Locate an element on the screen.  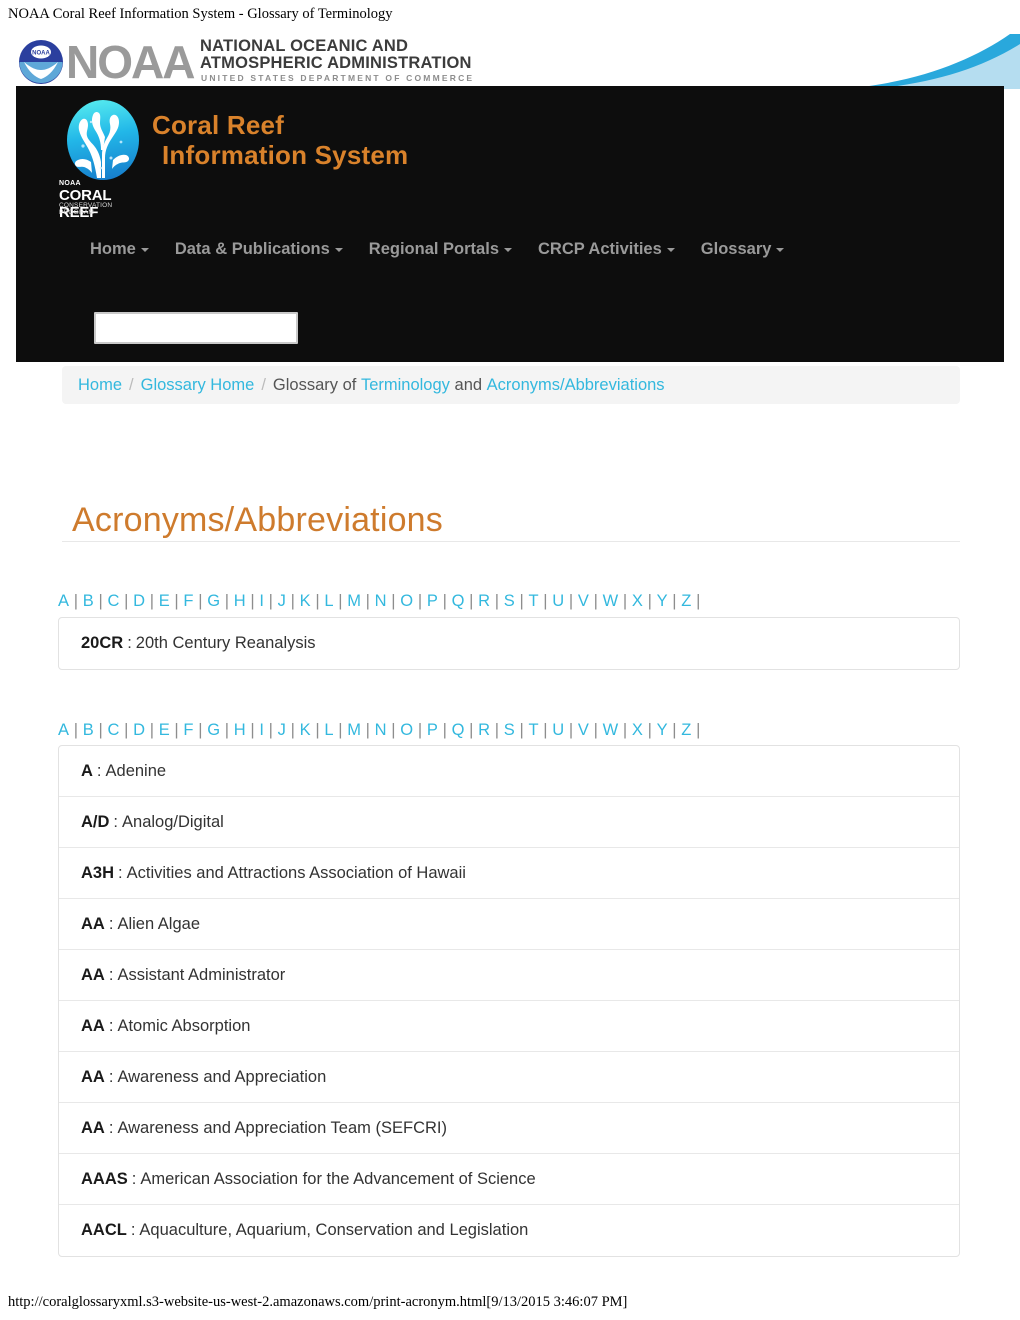
nav-label-regional-portals: Regional Portals is located at coordinates (433, 249).